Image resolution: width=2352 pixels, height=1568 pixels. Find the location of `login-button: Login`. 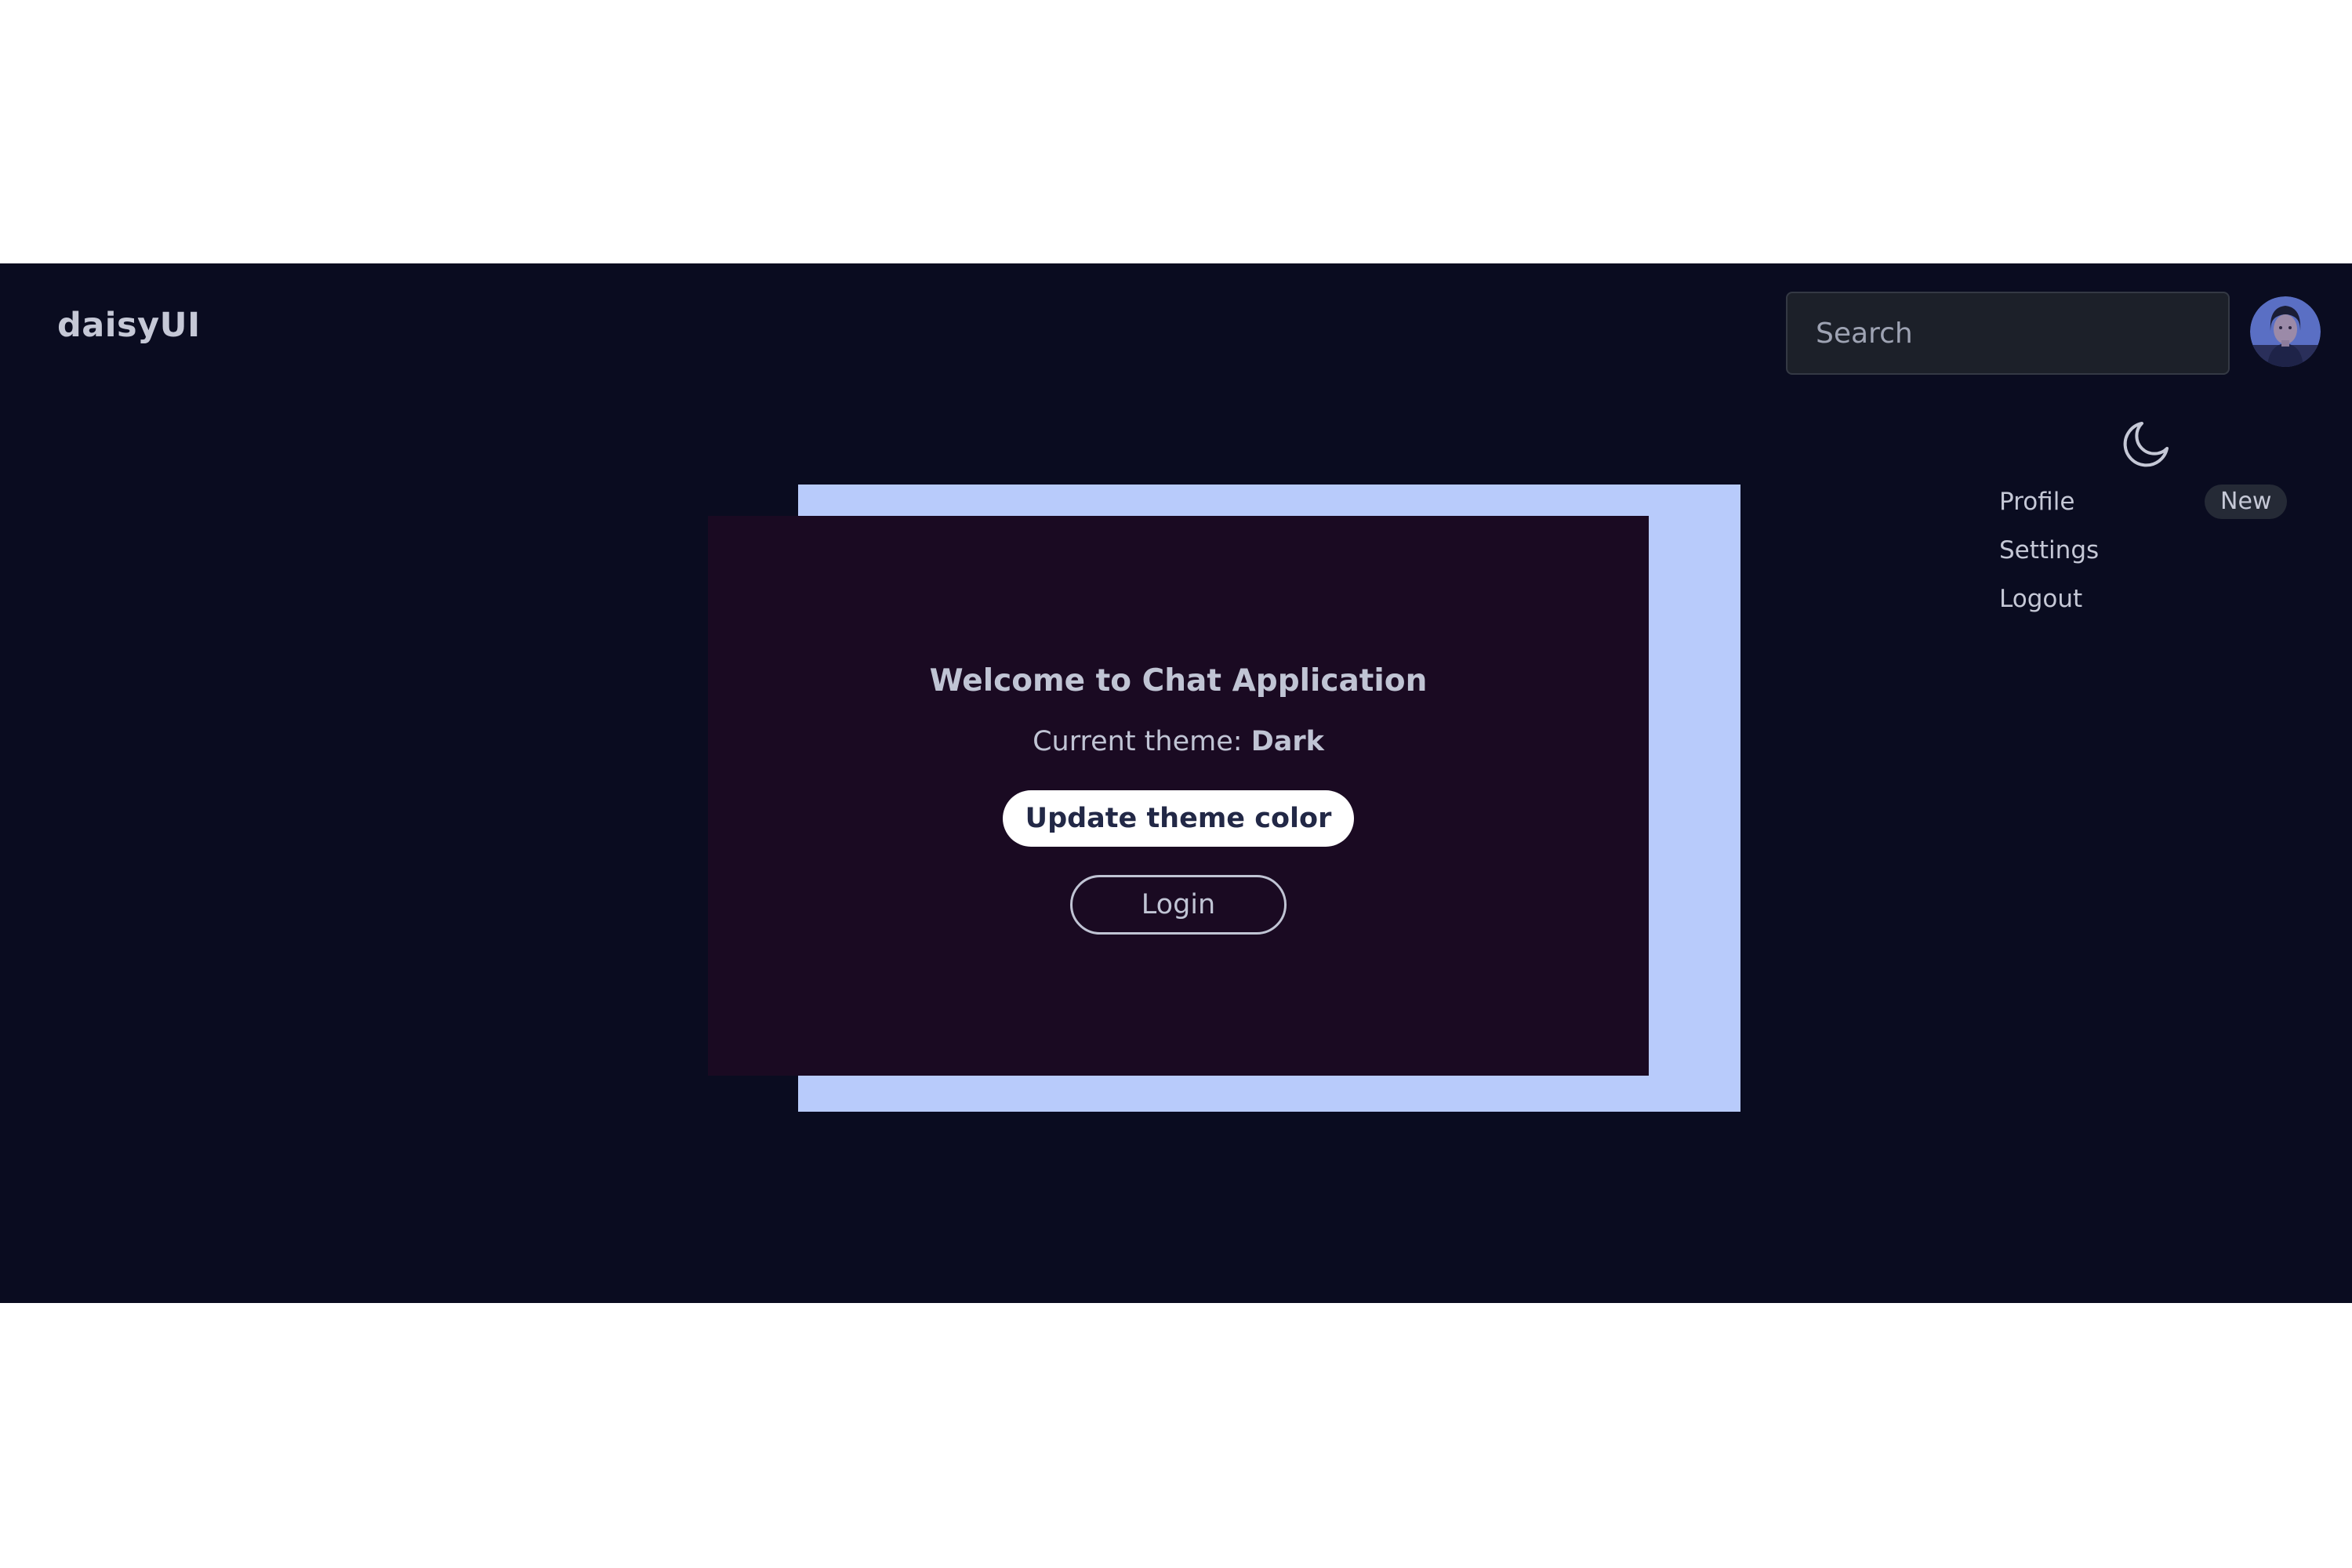

login-button: Login is located at coordinates (1178, 905).